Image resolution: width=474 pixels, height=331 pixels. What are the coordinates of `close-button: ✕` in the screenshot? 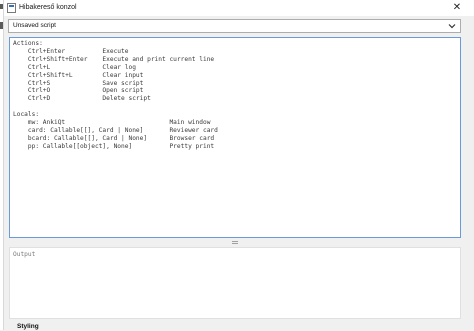 It's located at (457, 8).